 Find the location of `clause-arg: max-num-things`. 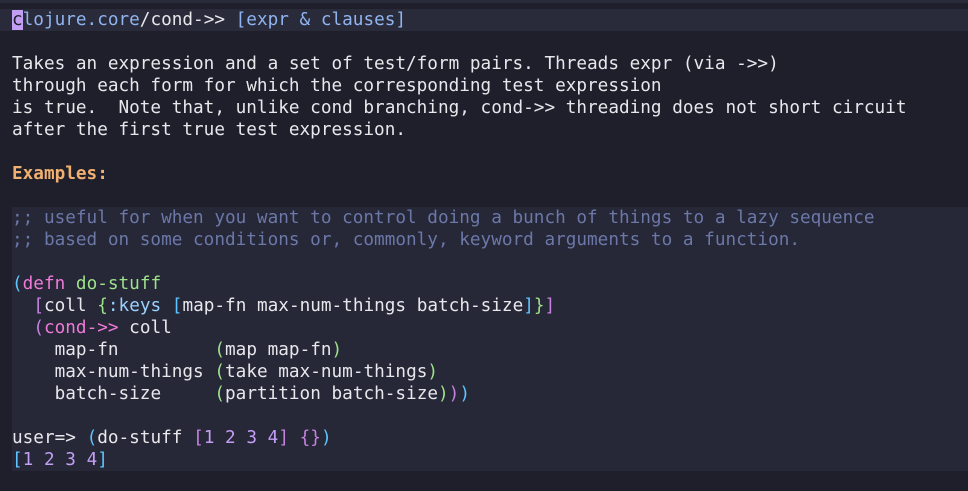

clause-arg: max-num-things is located at coordinates (353, 372).